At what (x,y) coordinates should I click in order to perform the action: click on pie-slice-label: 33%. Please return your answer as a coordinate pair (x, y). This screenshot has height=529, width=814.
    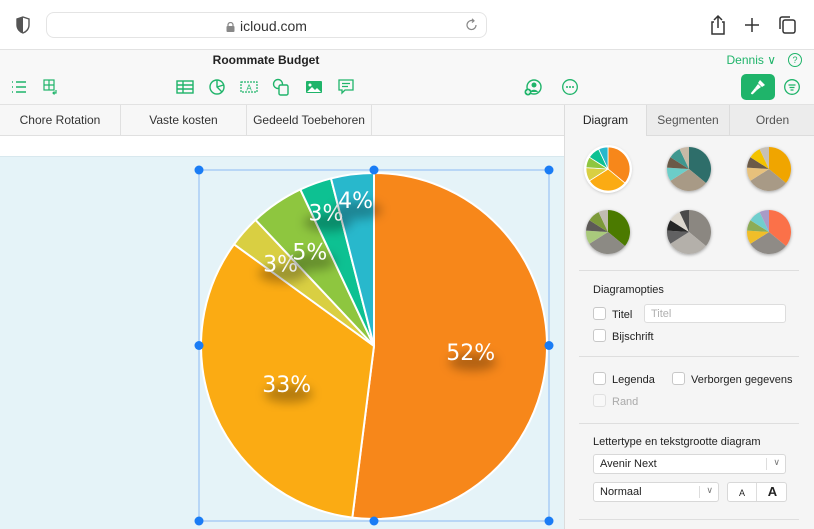
    Looking at the image, I should click on (286, 385).